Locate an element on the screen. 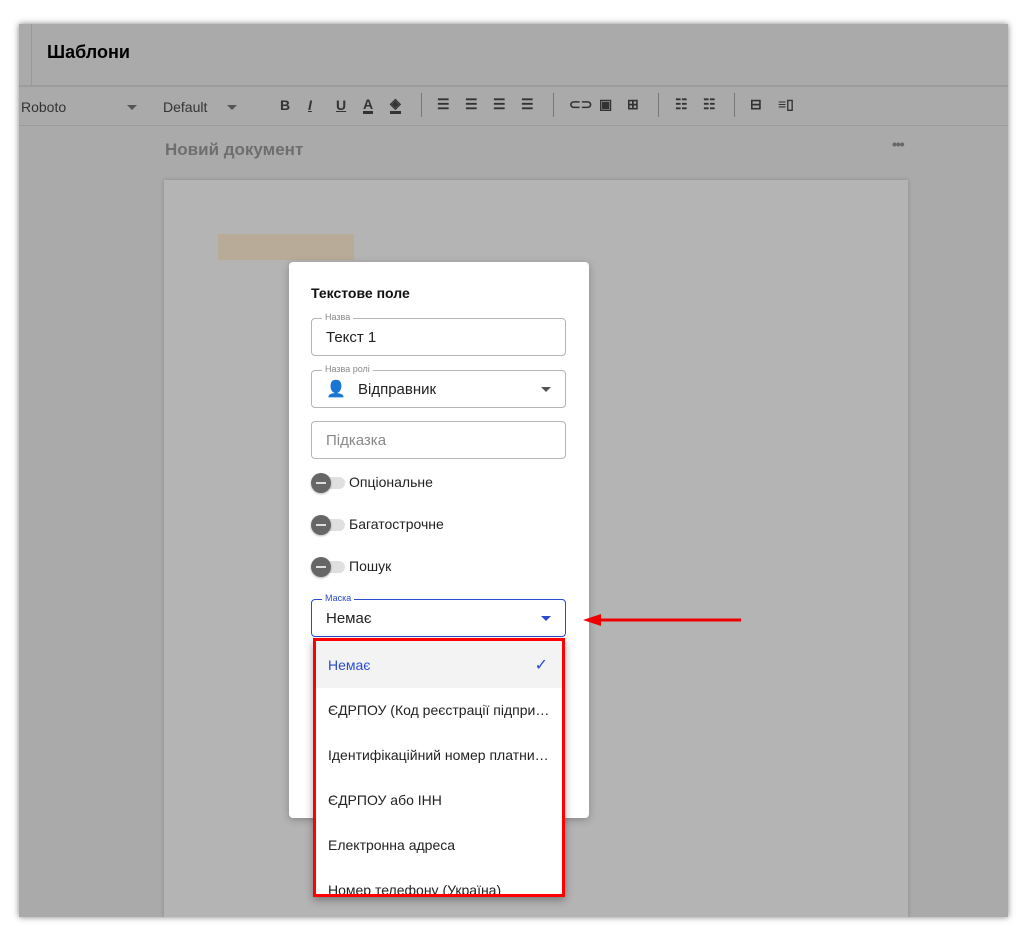  text-field-placeholder is located at coordinates (286, 247).